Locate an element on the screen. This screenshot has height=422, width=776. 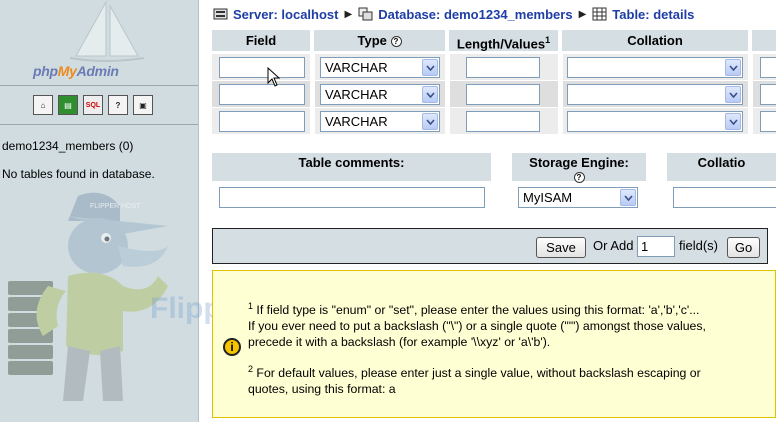
fields-label: field(s) is located at coordinates (699, 245).